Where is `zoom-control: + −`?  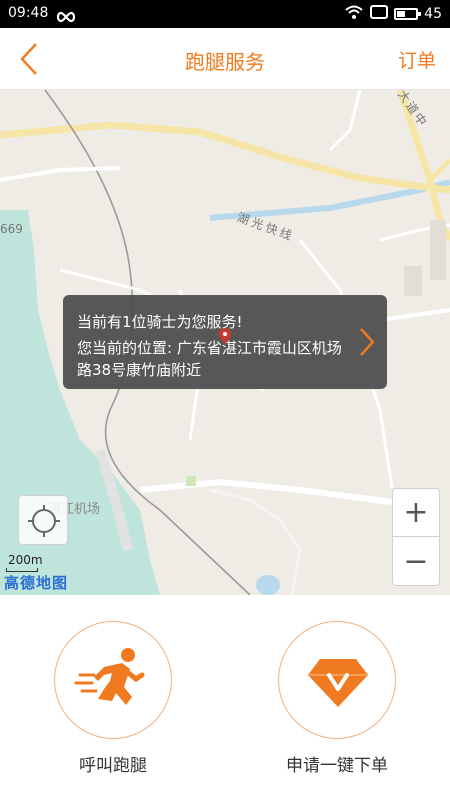 zoom-control: + − is located at coordinates (416, 537).